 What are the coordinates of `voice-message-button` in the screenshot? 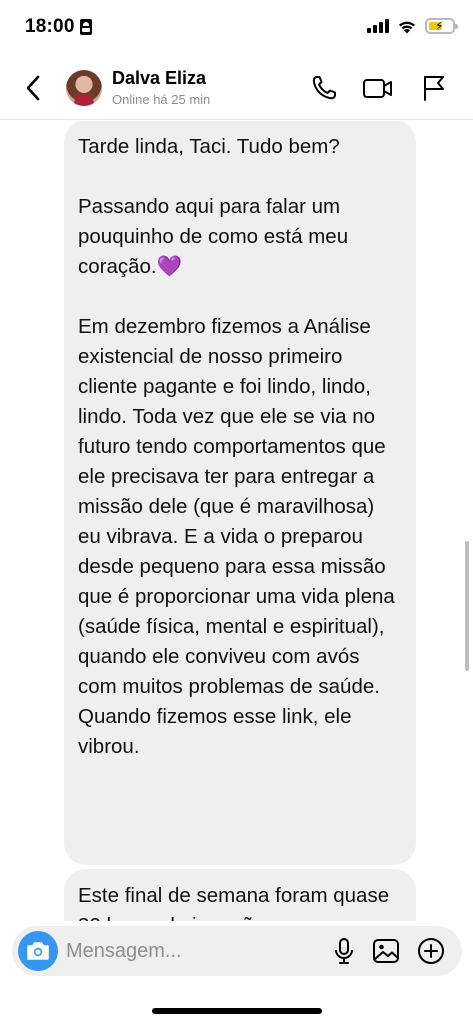 It's located at (344, 951).